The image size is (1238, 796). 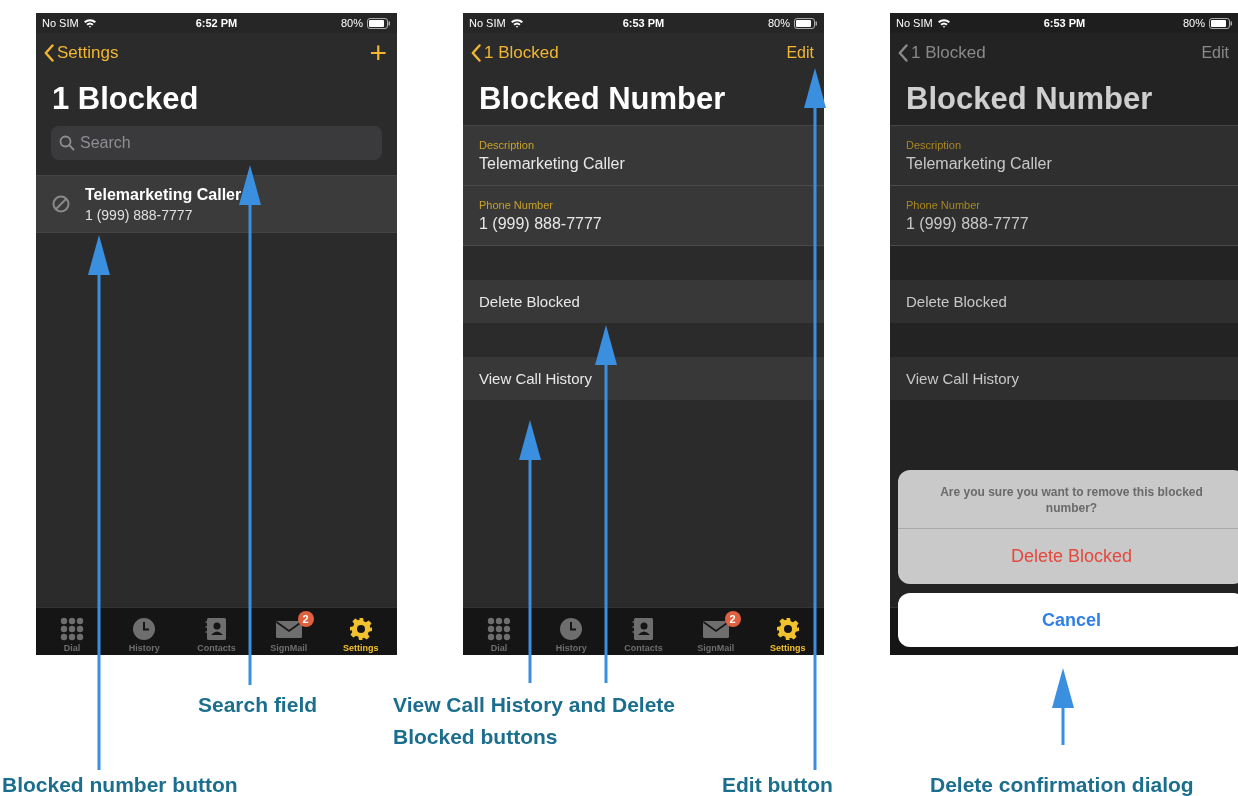 I want to click on dialog-message: Are you sure you want to remove this blocked number?, so click(x=1068, y=499).